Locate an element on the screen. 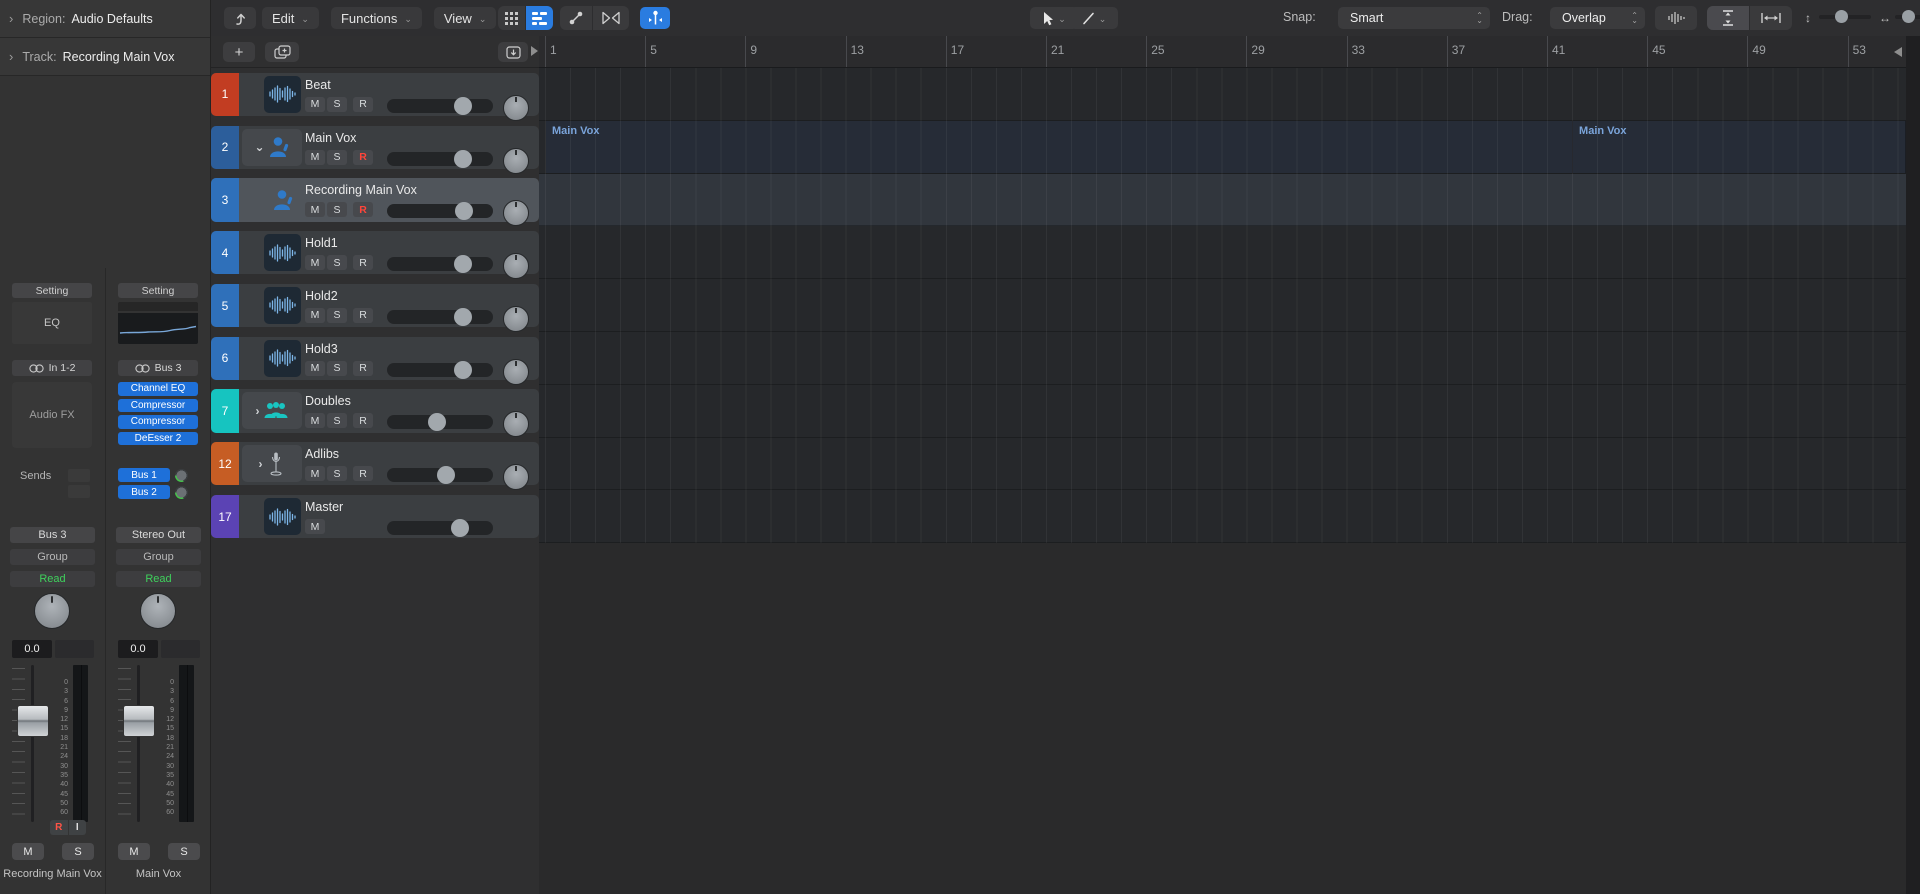  track-number: 17 is located at coordinates (225, 517).